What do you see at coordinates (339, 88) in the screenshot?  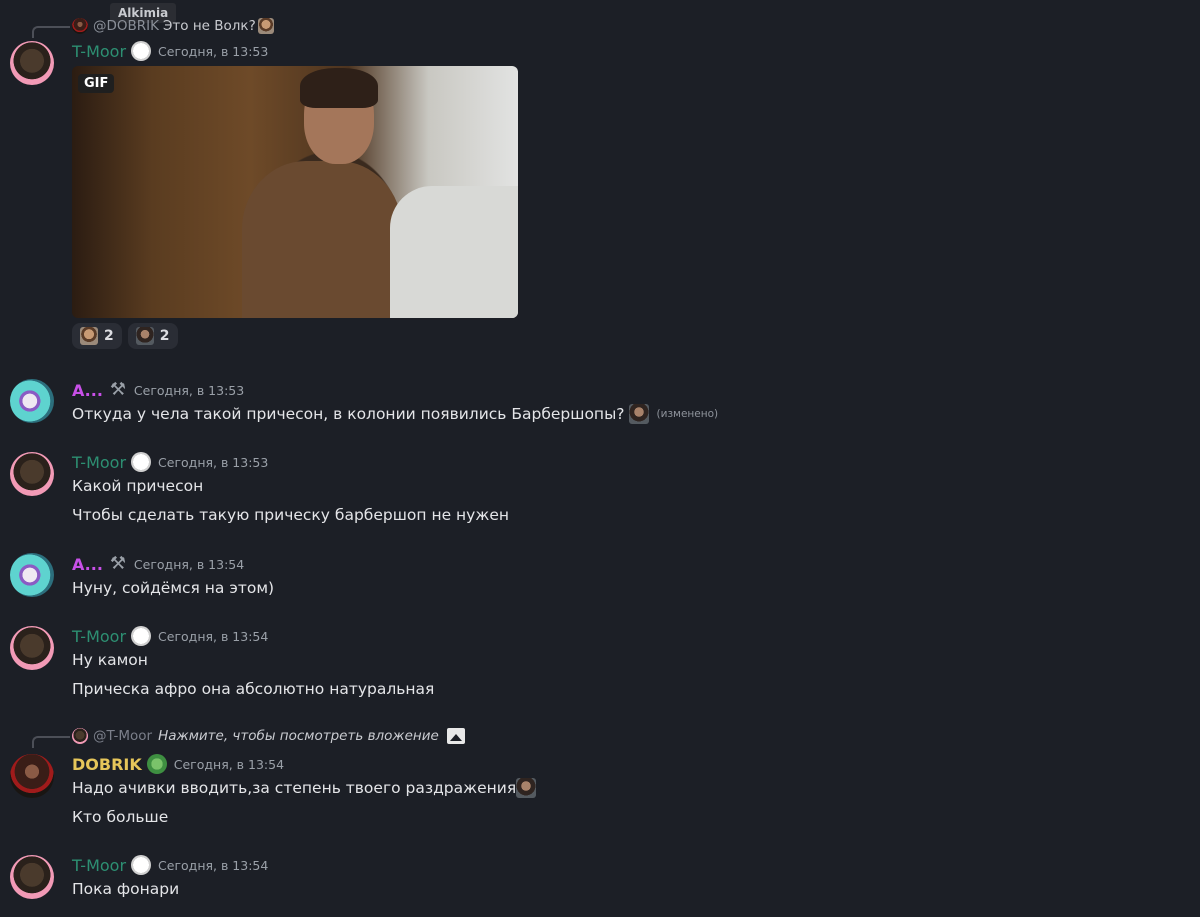 I see `gif-figure-hair` at bounding box center [339, 88].